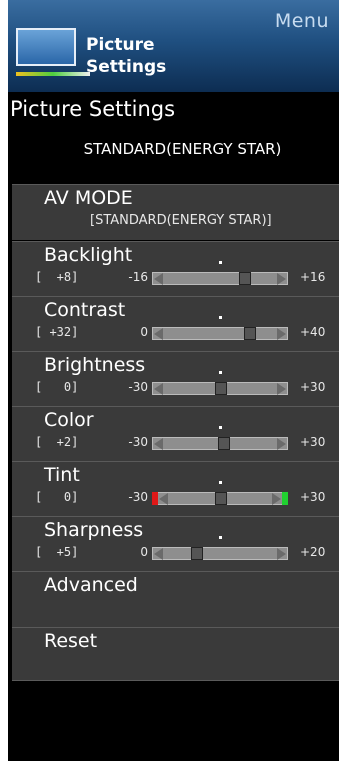  What do you see at coordinates (53, 52) in the screenshot?
I see `tv-icon` at bounding box center [53, 52].